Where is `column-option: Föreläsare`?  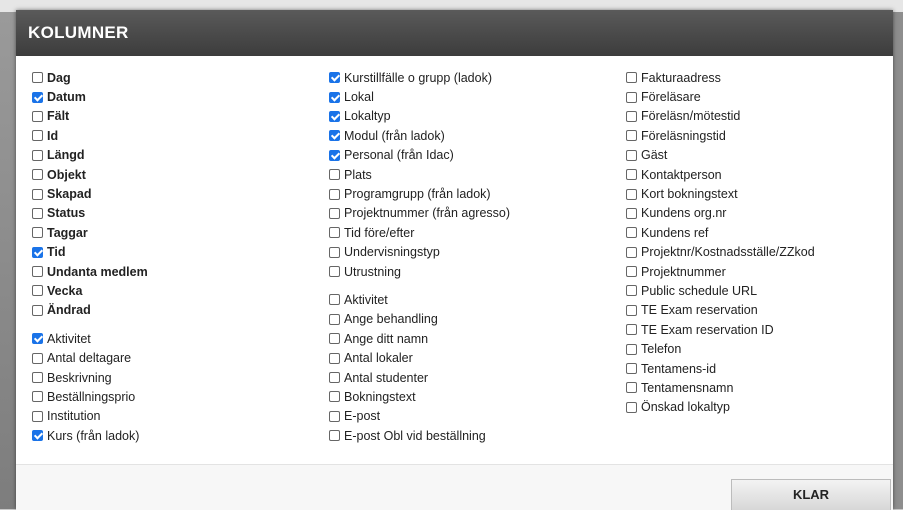 column-option: Föreläsare is located at coordinates (720, 96).